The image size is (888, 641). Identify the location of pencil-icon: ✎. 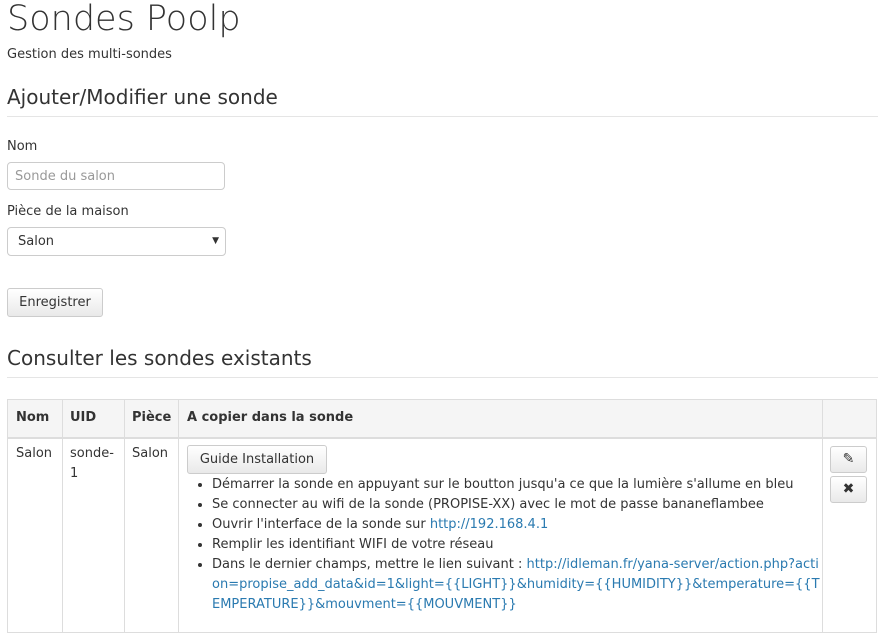
(848, 459).